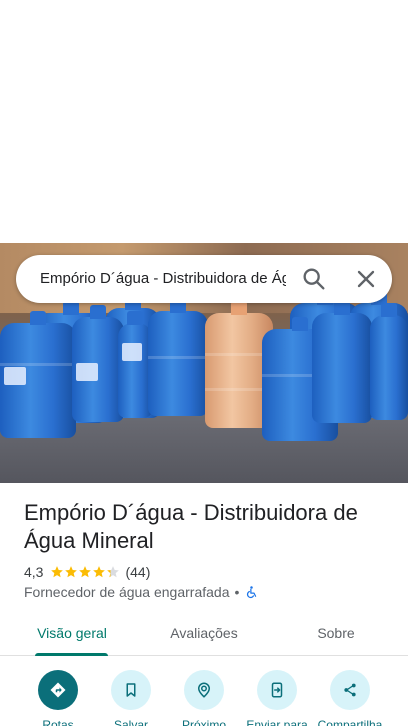 The image size is (408, 726). I want to click on tab-overview: Visão geral, so click(72, 633).